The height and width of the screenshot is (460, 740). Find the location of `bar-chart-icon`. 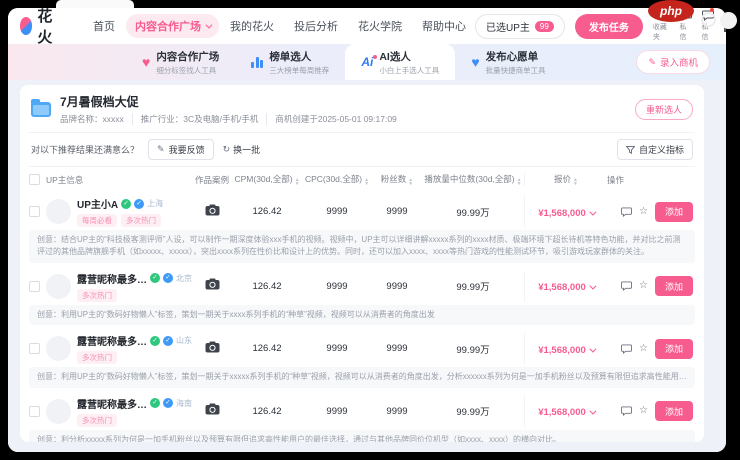

bar-chart-icon is located at coordinates (257, 62).